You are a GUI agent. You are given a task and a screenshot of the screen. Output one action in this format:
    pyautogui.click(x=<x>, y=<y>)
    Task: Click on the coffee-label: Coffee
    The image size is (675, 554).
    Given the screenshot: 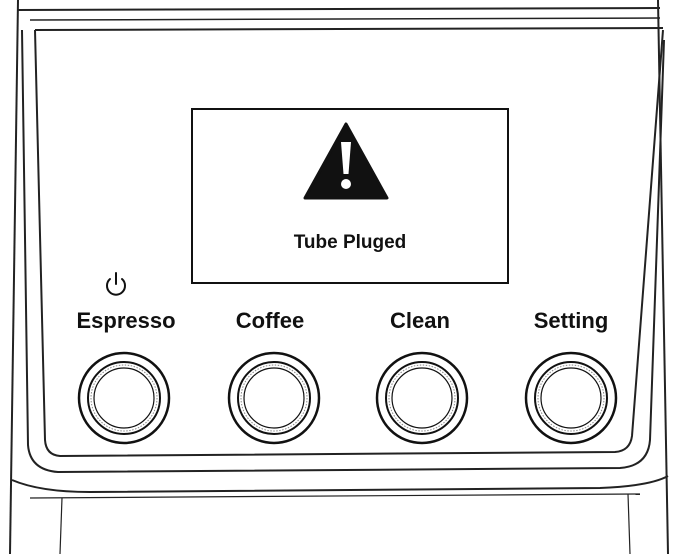 What is the action you would take?
    pyautogui.click(x=270, y=320)
    